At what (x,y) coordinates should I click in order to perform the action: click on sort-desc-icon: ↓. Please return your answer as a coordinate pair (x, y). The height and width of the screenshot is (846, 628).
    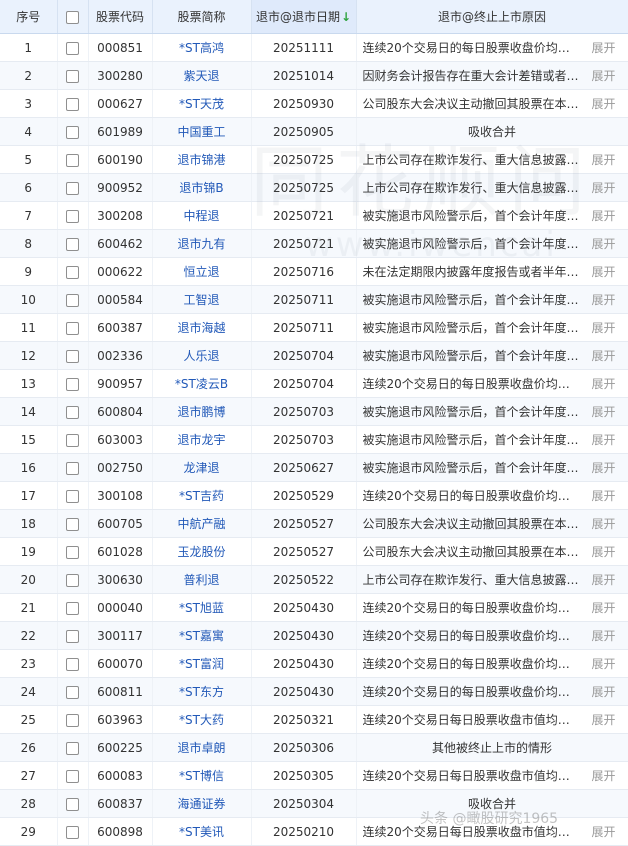
    Looking at the image, I should click on (346, 17).